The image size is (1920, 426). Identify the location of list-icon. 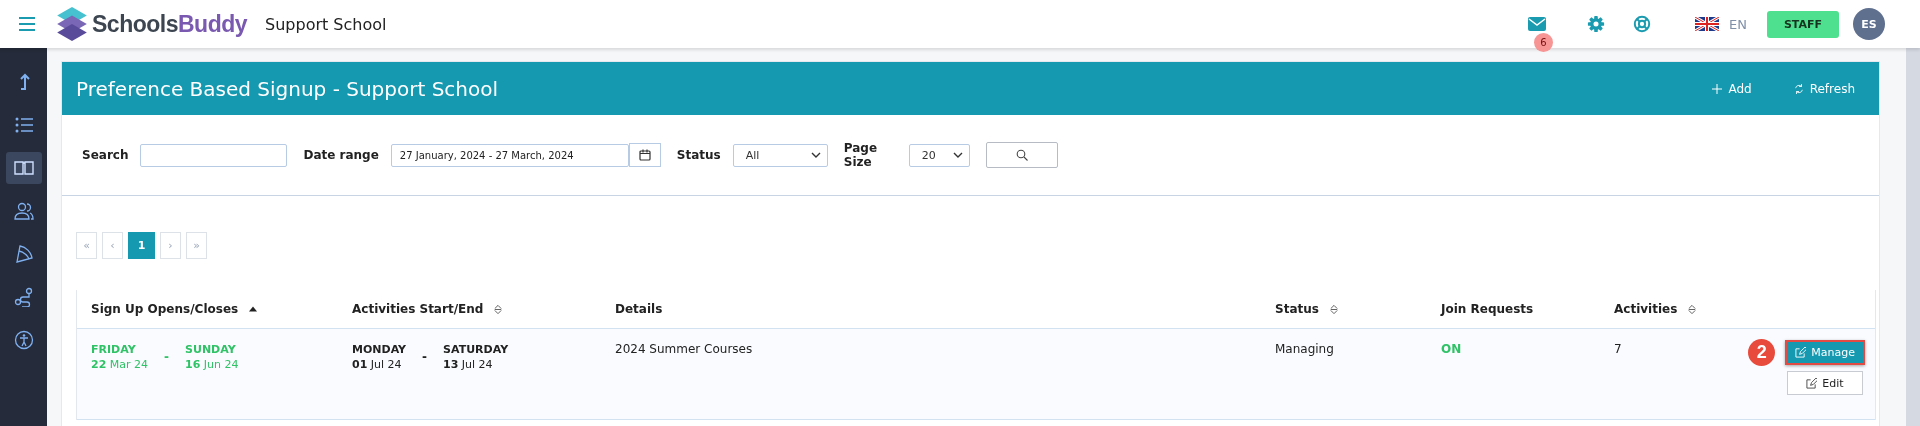
(23, 125).